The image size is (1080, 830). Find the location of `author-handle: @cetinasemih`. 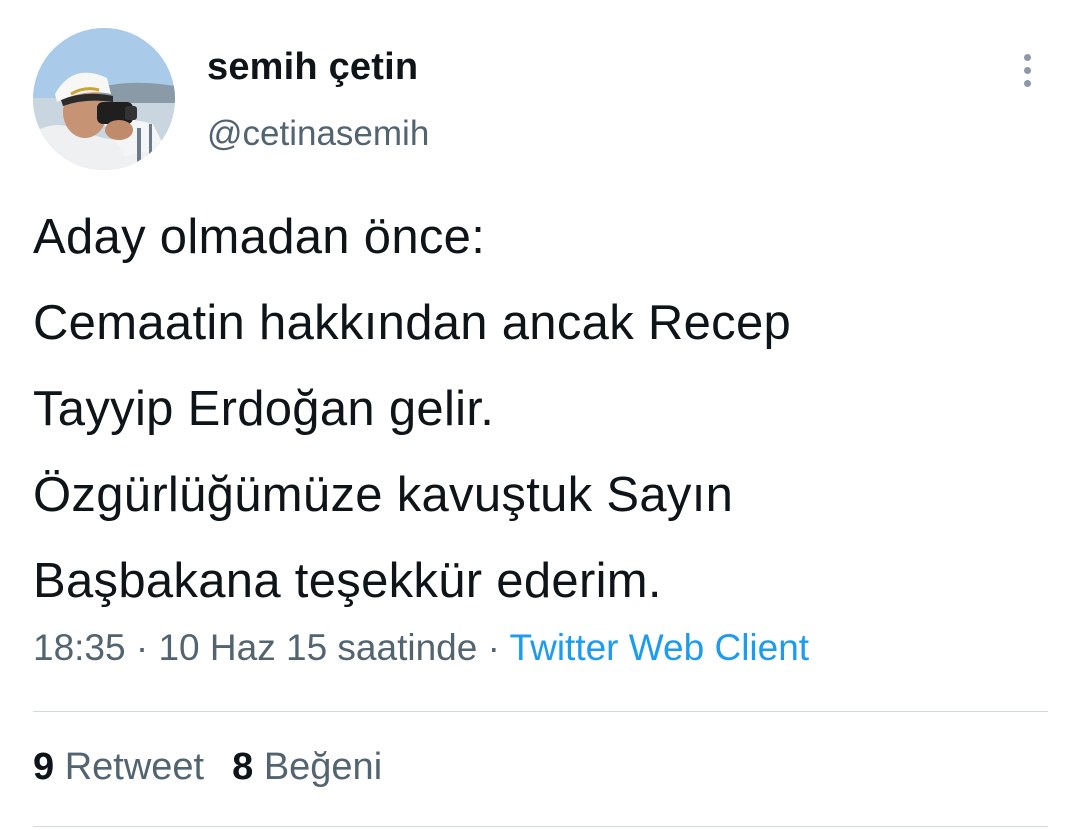

author-handle: @cetinasemih is located at coordinates (318, 134).